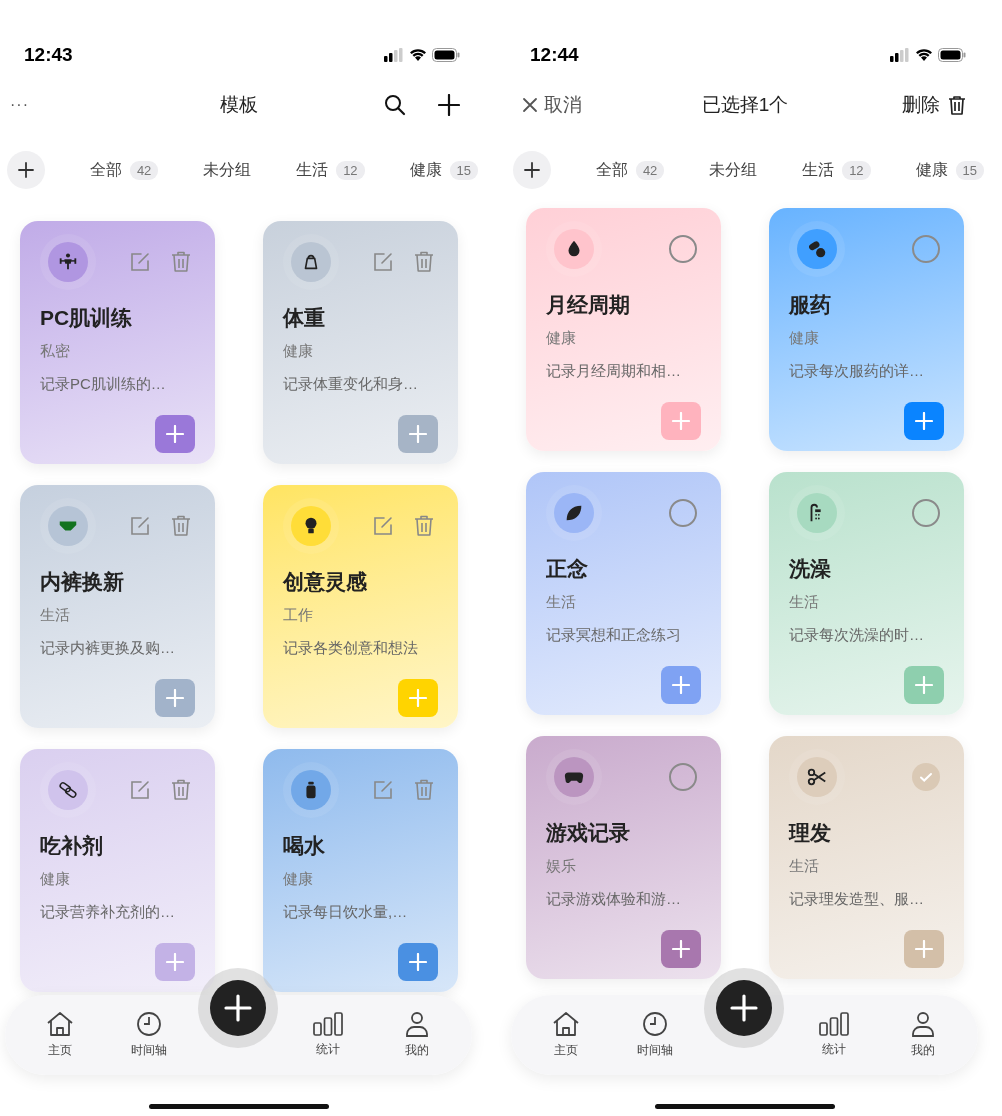 The width and height of the screenshot is (1002, 1116). Describe the element at coordinates (55, 351) in the screenshot. I see `card-category: 私密` at that location.